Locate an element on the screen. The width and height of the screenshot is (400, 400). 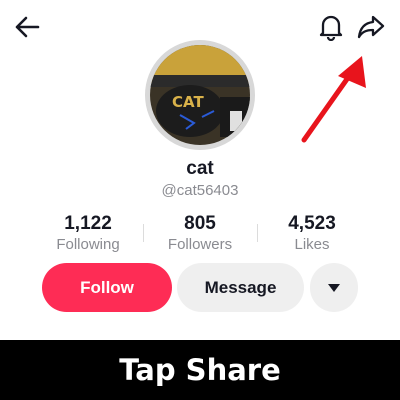
username: @cat56403 is located at coordinates (200, 190).